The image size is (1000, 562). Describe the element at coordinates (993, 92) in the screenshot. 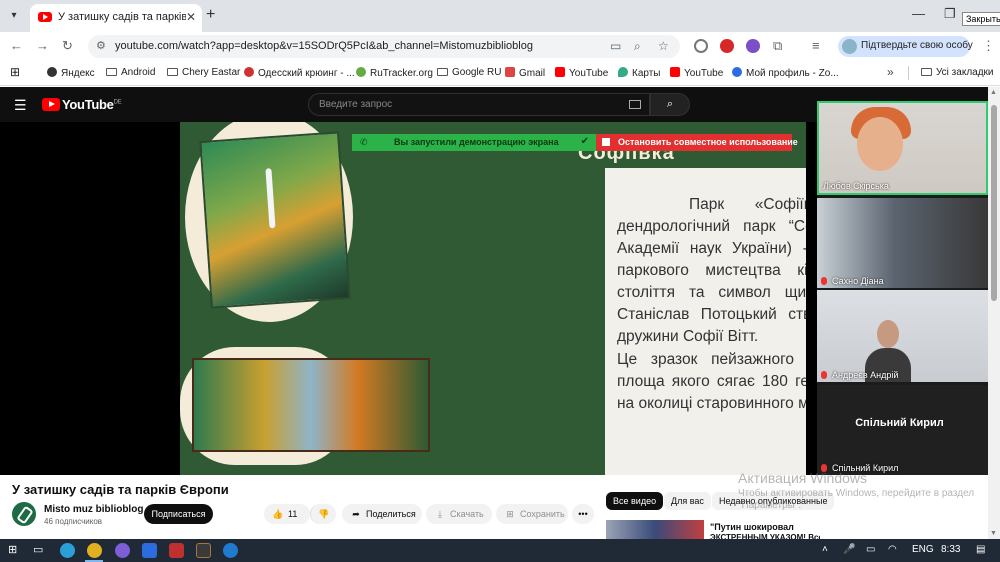

I see `scroll-up-icon: ▲` at that location.